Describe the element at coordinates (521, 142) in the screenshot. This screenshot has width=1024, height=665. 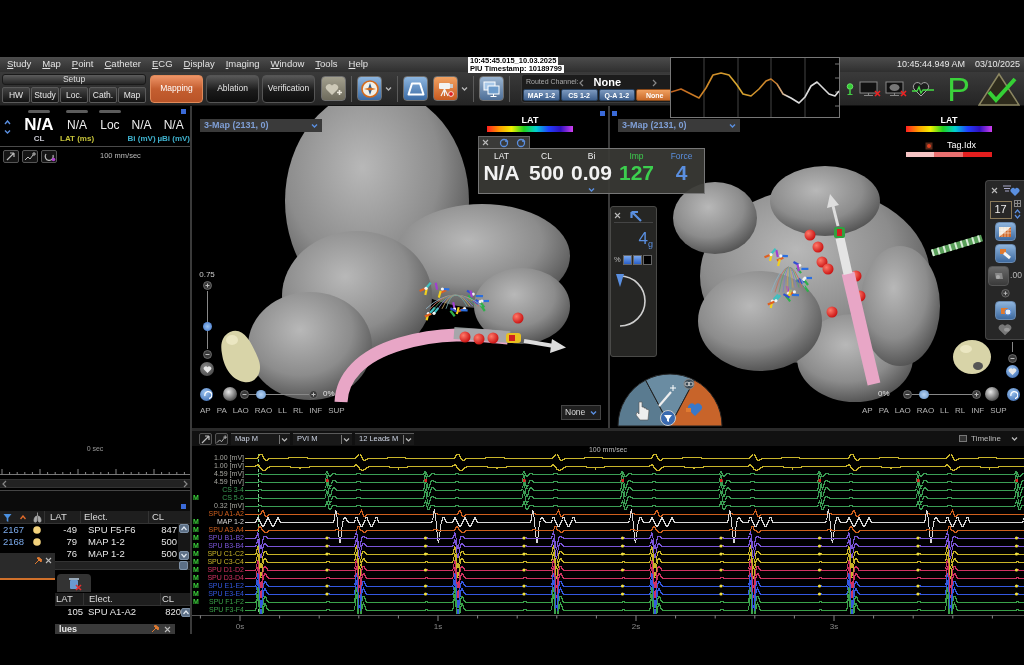
I see `sync-icon` at that location.